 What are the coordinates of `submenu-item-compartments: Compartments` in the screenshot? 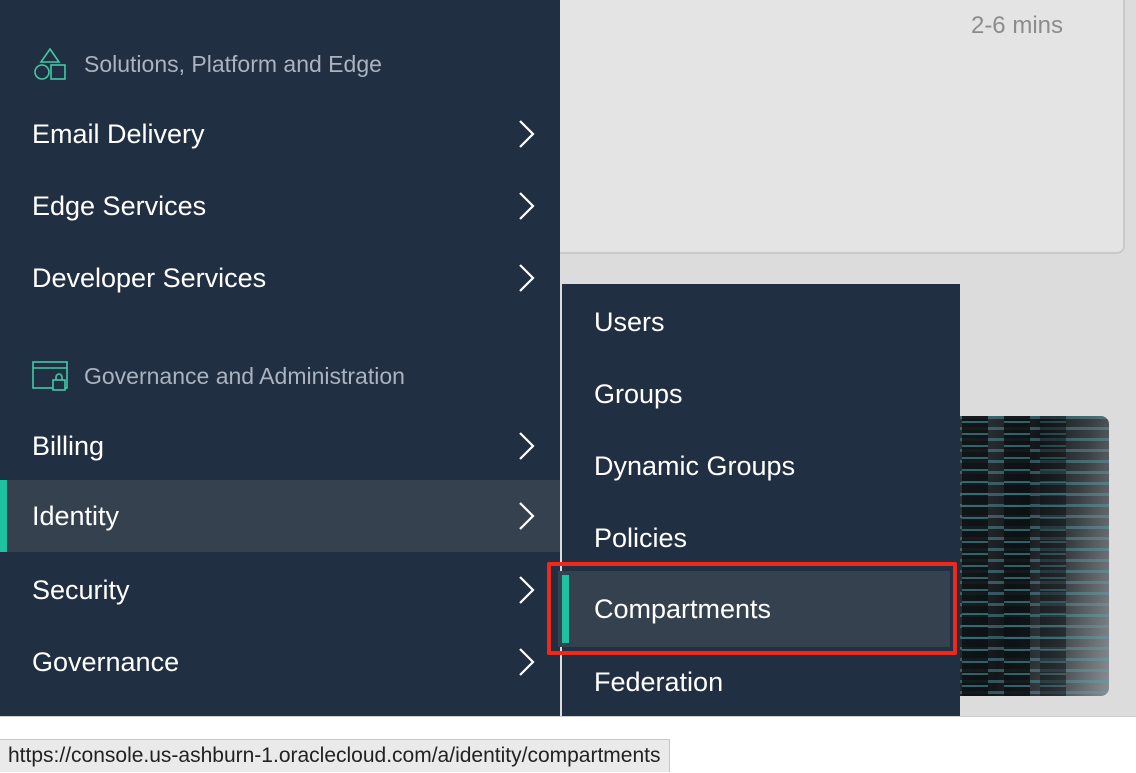 It's located at (754, 609).